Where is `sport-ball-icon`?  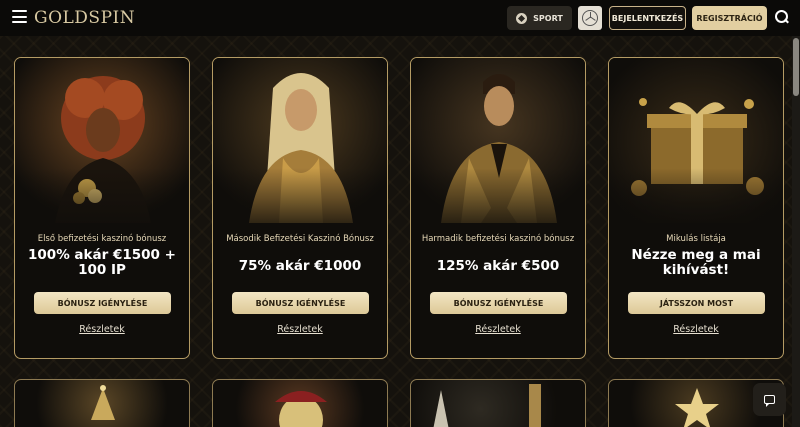 sport-ball-icon is located at coordinates (522, 18).